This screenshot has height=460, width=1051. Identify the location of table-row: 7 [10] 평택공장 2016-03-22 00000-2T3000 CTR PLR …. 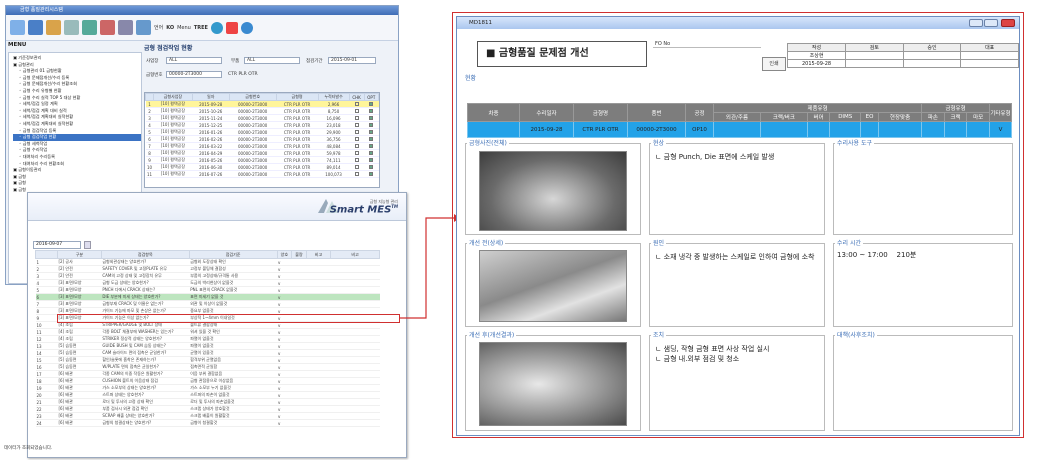
(262, 146).